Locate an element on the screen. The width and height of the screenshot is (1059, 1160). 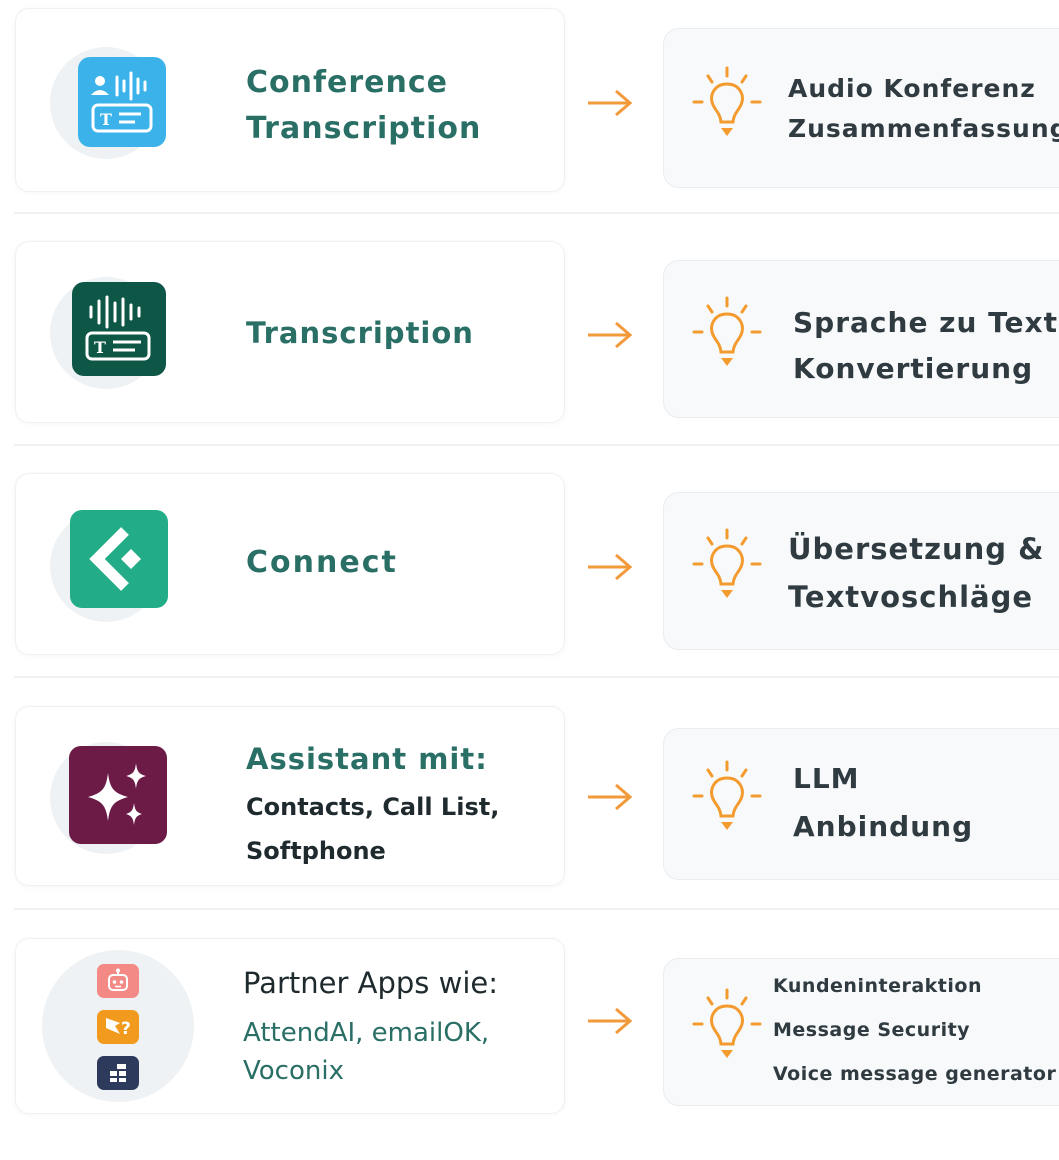
result-text: Sprache zu Text is located at coordinates (925, 322).